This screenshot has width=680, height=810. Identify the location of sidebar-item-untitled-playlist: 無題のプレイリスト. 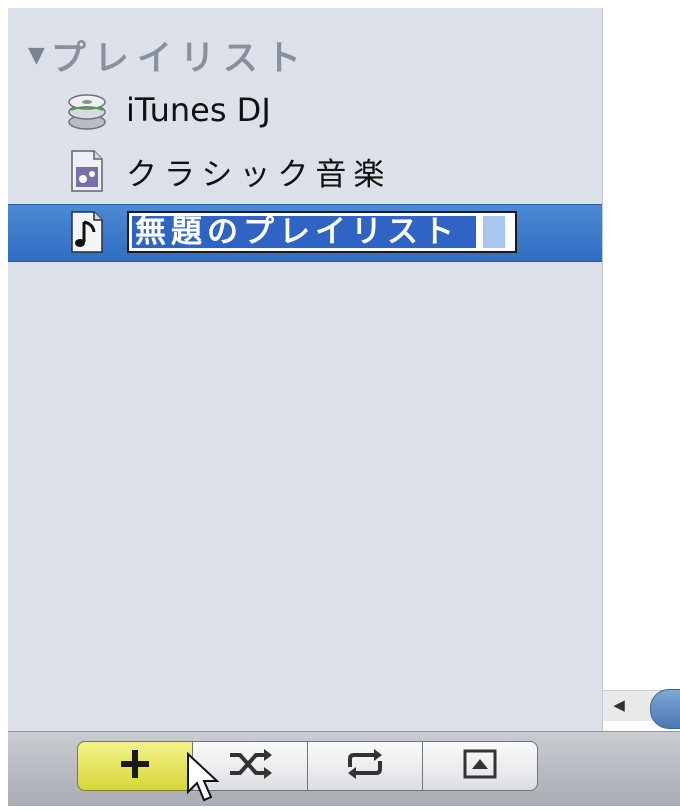
(305, 233).